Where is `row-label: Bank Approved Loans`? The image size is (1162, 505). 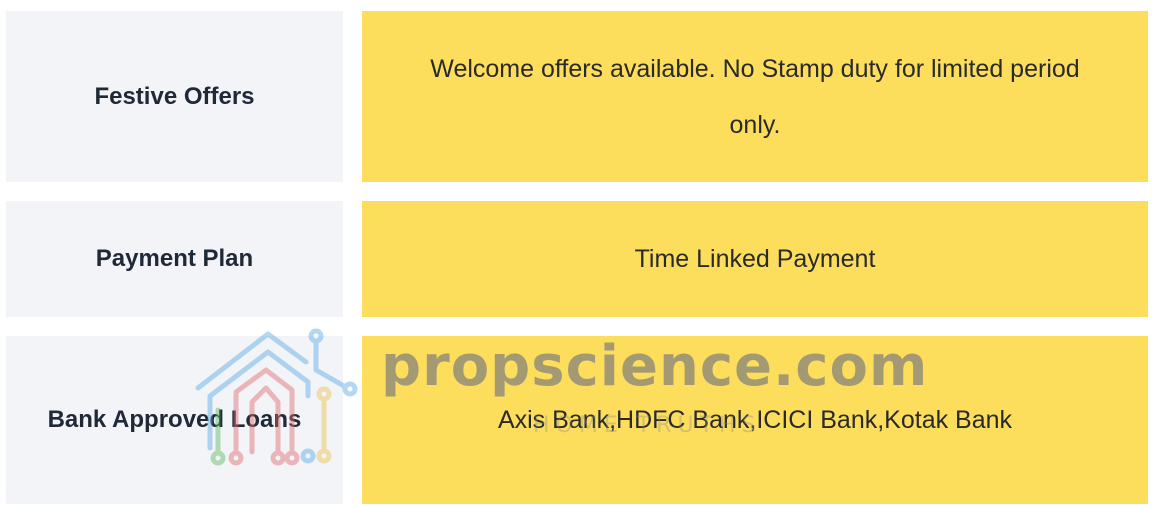
row-label: Bank Approved Loans is located at coordinates (174, 419).